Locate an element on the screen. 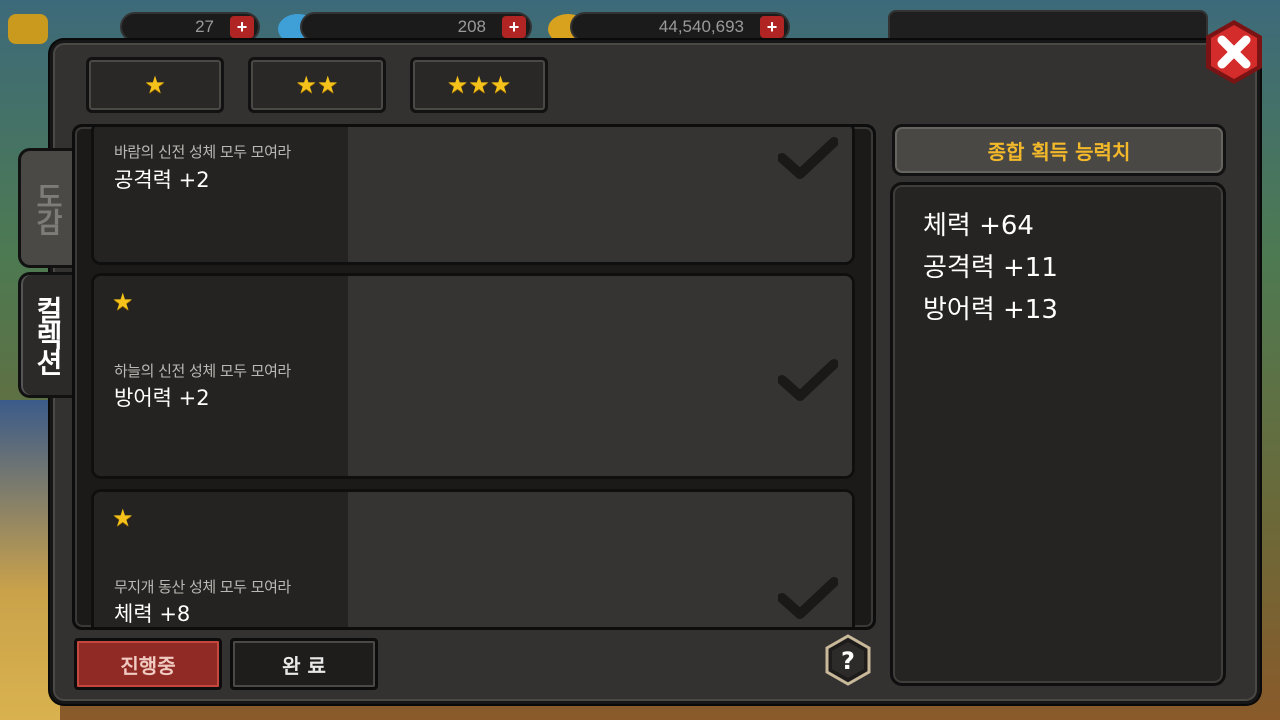  collection-card: 바람의 신전 성체 모두 모여라 공격력 +2 is located at coordinates (473, 196).